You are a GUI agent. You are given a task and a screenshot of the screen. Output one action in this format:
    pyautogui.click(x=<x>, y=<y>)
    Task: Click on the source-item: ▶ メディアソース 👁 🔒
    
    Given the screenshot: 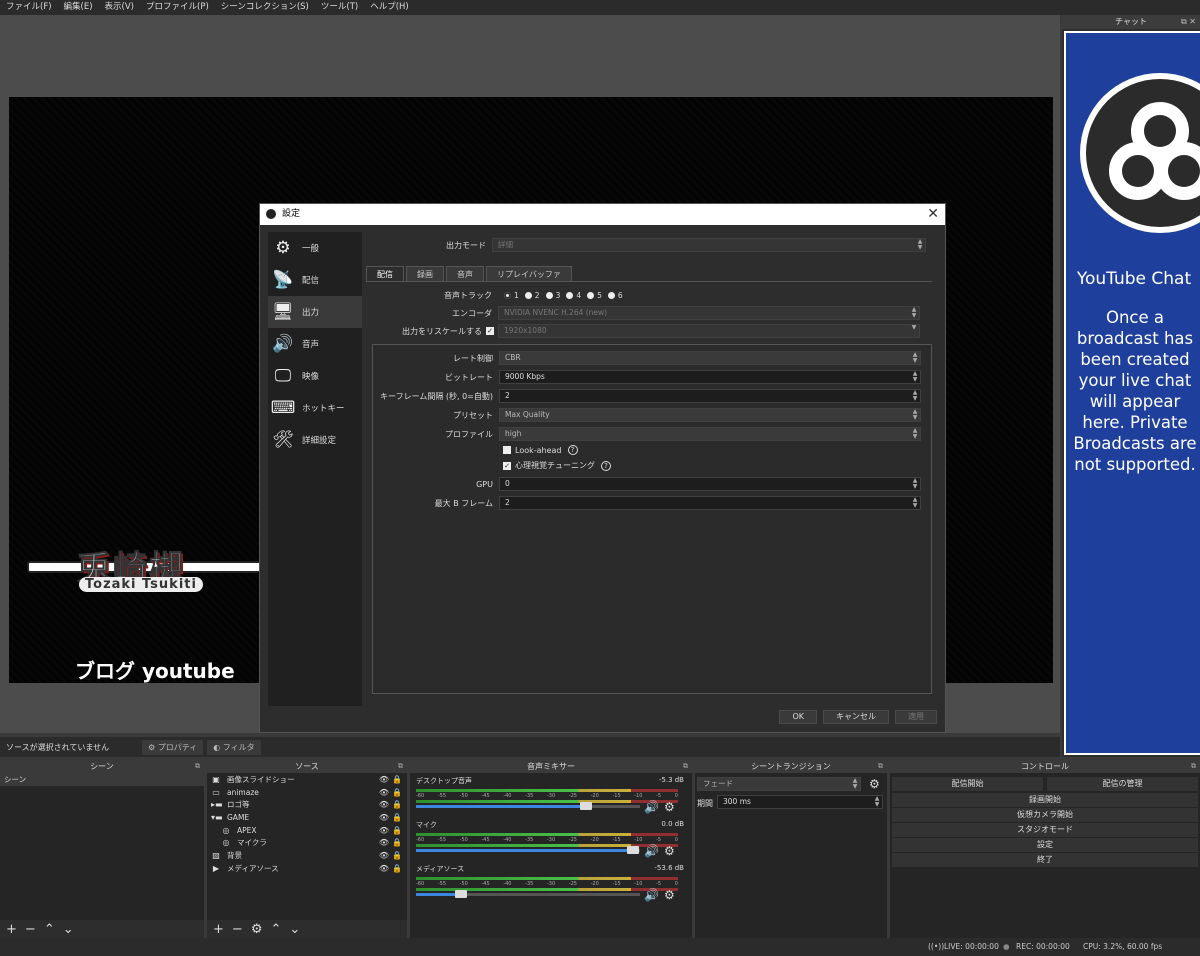 What is the action you would take?
    pyautogui.click(x=307, y=868)
    